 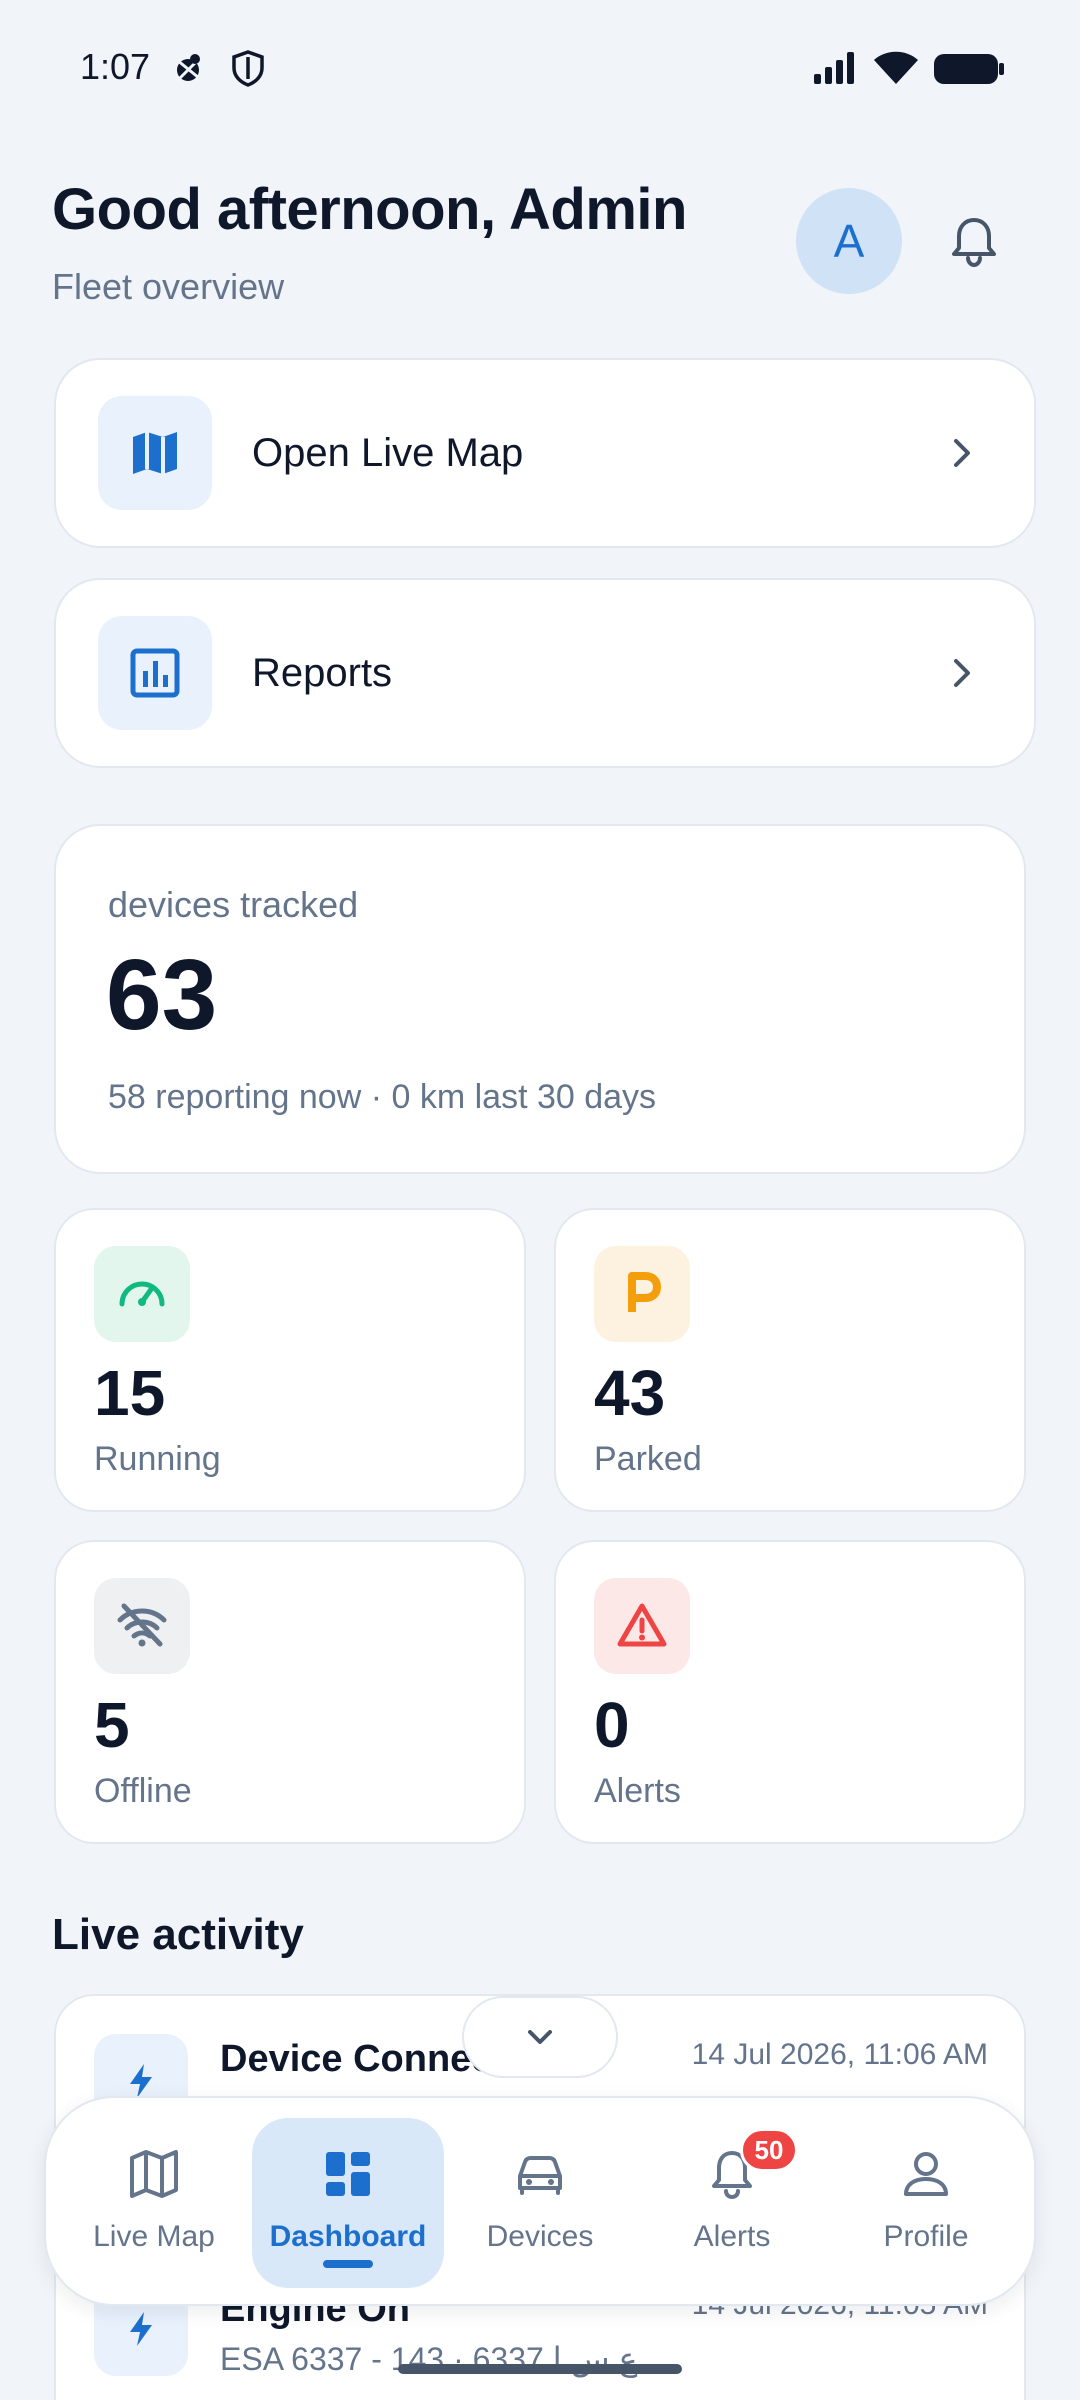 I want to click on warning-icon, so click(x=642, y=1626).